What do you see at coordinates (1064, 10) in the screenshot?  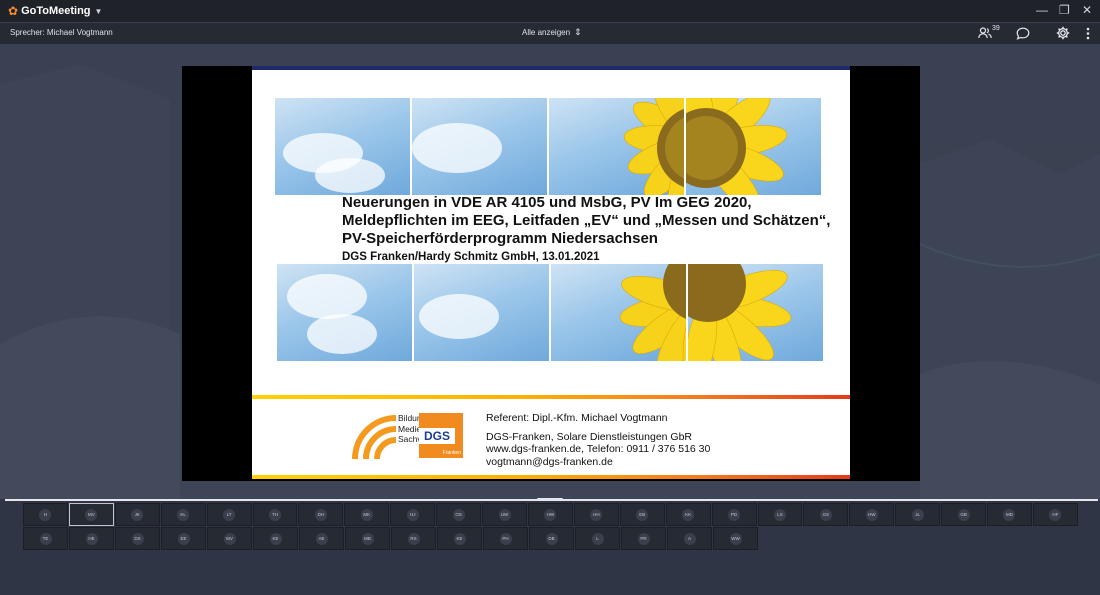 I see `restore-icon: ❐` at bounding box center [1064, 10].